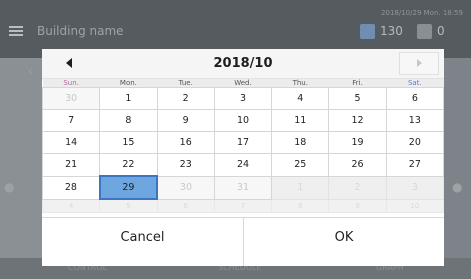 This screenshot has width=471, height=279. I want to click on weekday-label: Thu., so click(300, 83).